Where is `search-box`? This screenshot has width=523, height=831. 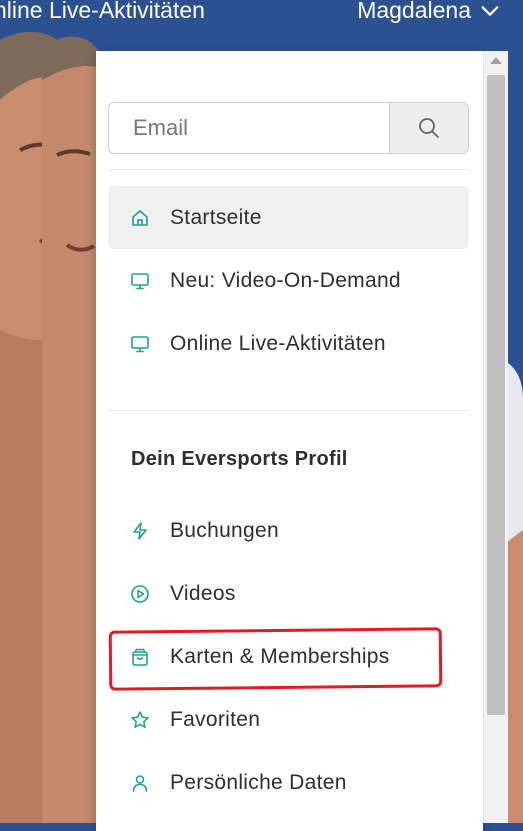
search-box is located at coordinates (288, 128).